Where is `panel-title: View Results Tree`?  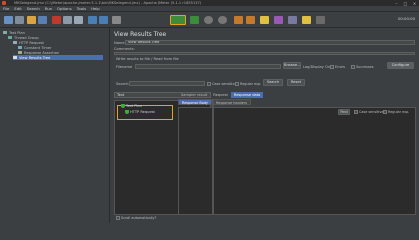
panel-title: View Results Tree is located at coordinates (140, 34).